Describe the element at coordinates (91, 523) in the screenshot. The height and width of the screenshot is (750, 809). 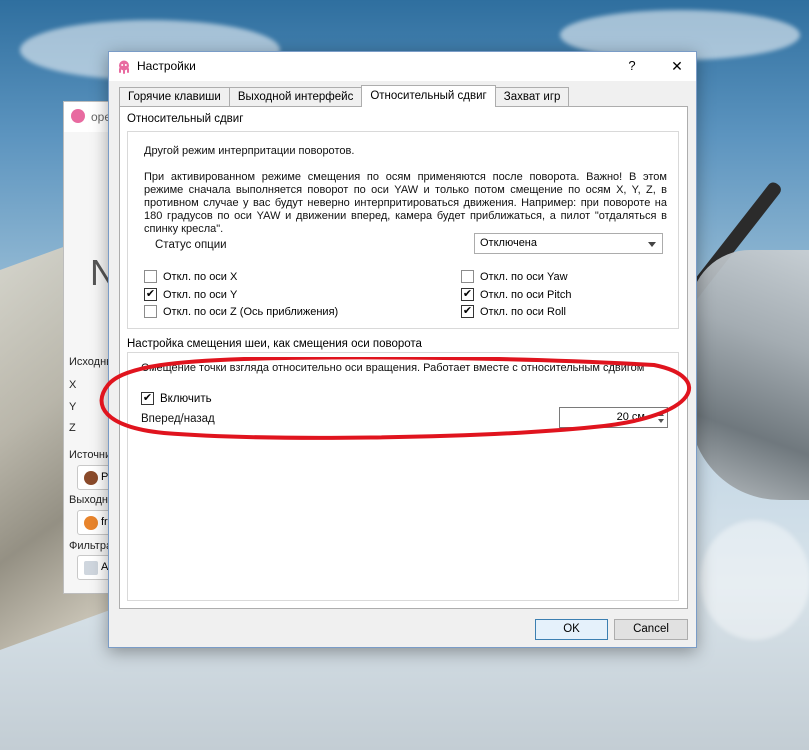
I see `output-target-icon` at that location.